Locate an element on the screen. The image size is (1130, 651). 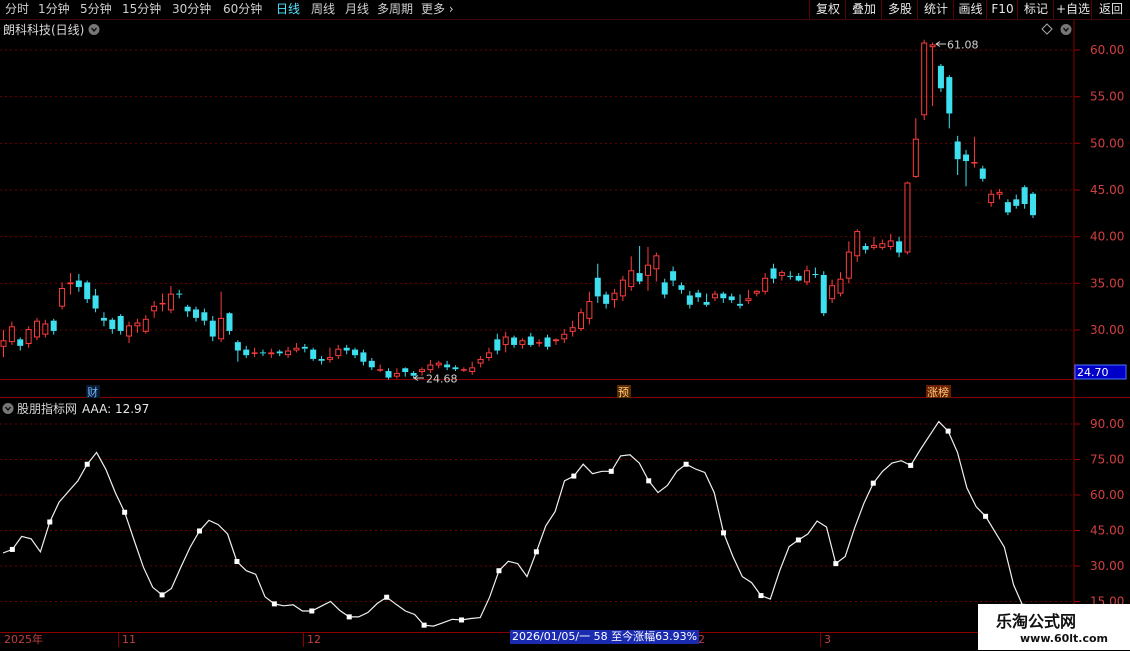
tab-60min: 60分钟 is located at coordinates (242, 9).